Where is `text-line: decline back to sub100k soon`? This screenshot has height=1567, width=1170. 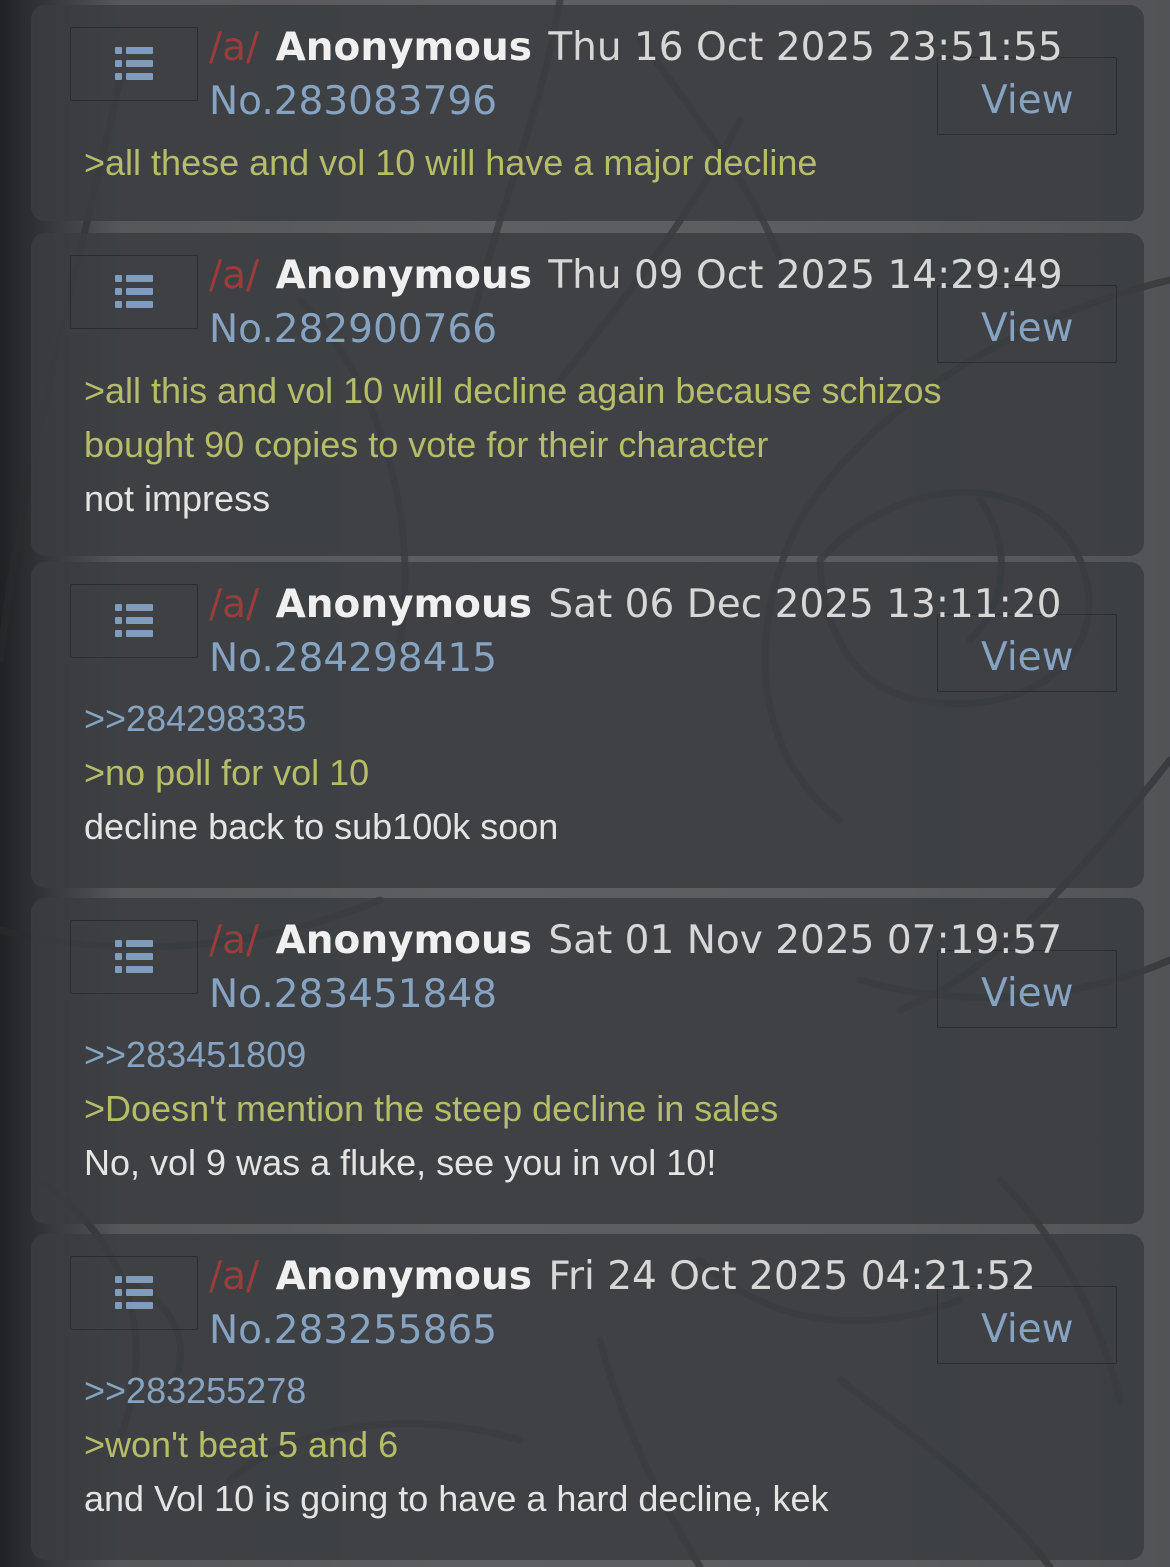
text-line: decline back to sub100k soon is located at coordinates (321, 826).